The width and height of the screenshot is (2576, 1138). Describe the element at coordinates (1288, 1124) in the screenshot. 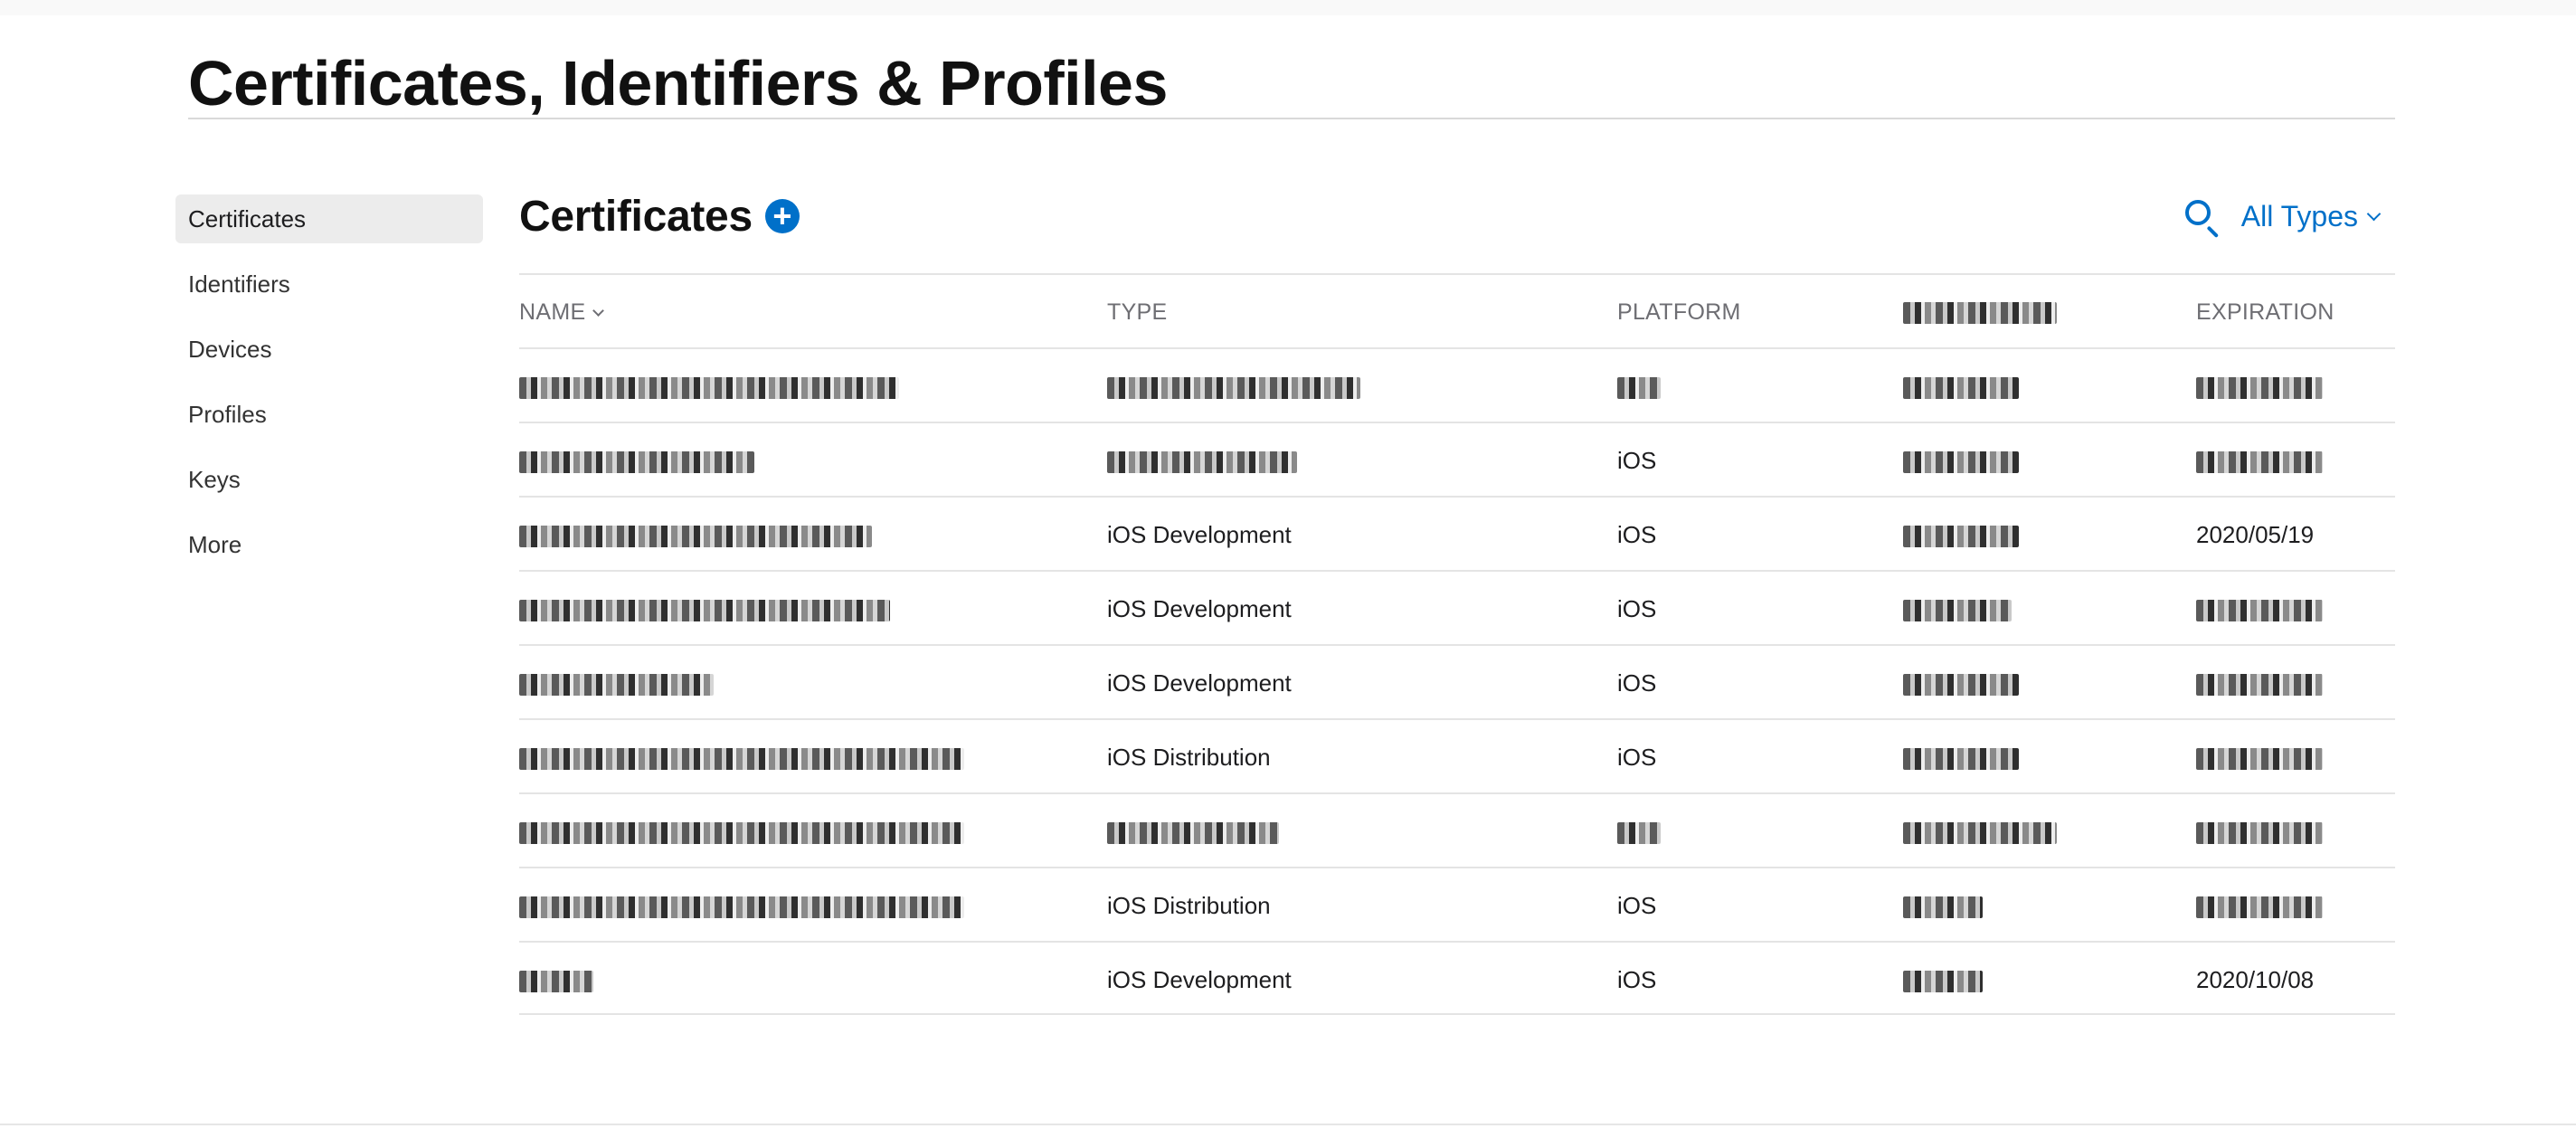

I see `footer-divider` at that location.